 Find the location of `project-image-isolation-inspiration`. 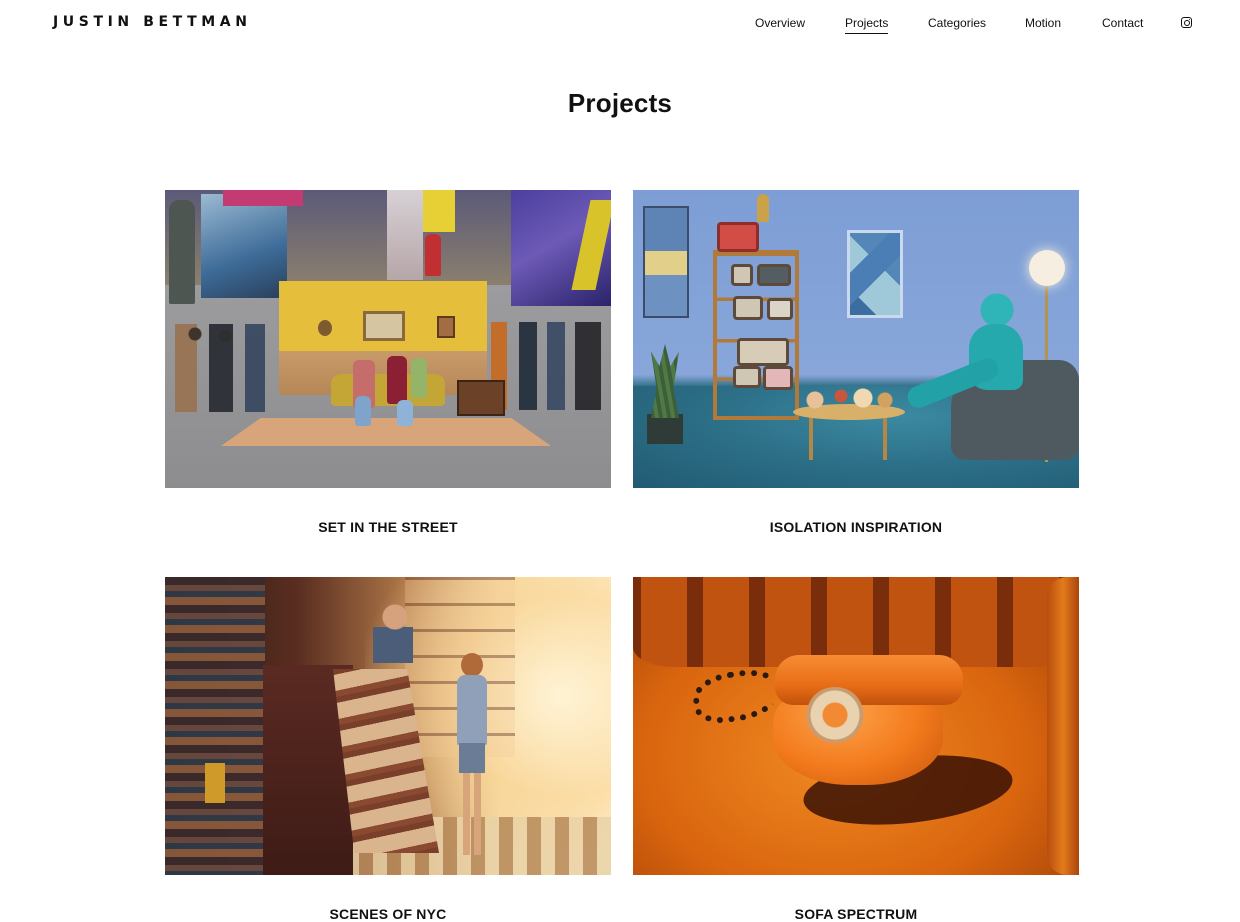

project-image-isolation-inspiration is located at coordinates (856, 339).